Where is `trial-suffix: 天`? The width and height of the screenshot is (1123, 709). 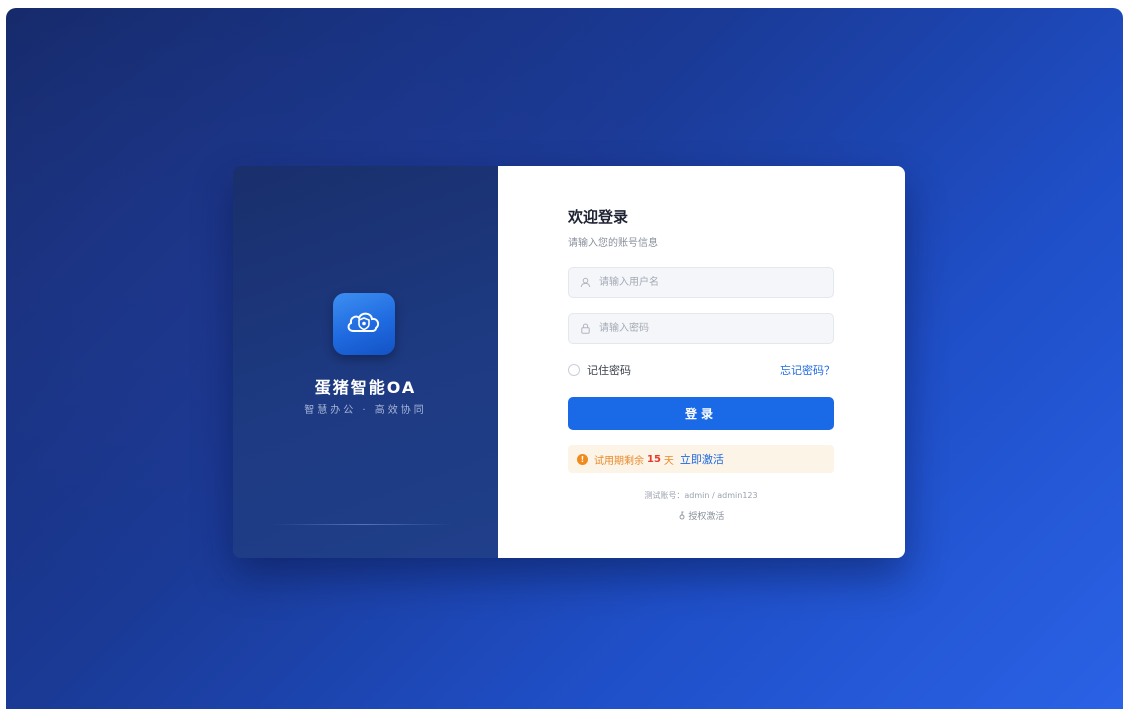 trial-suffix: 天 is located at coordinates (668, 461).